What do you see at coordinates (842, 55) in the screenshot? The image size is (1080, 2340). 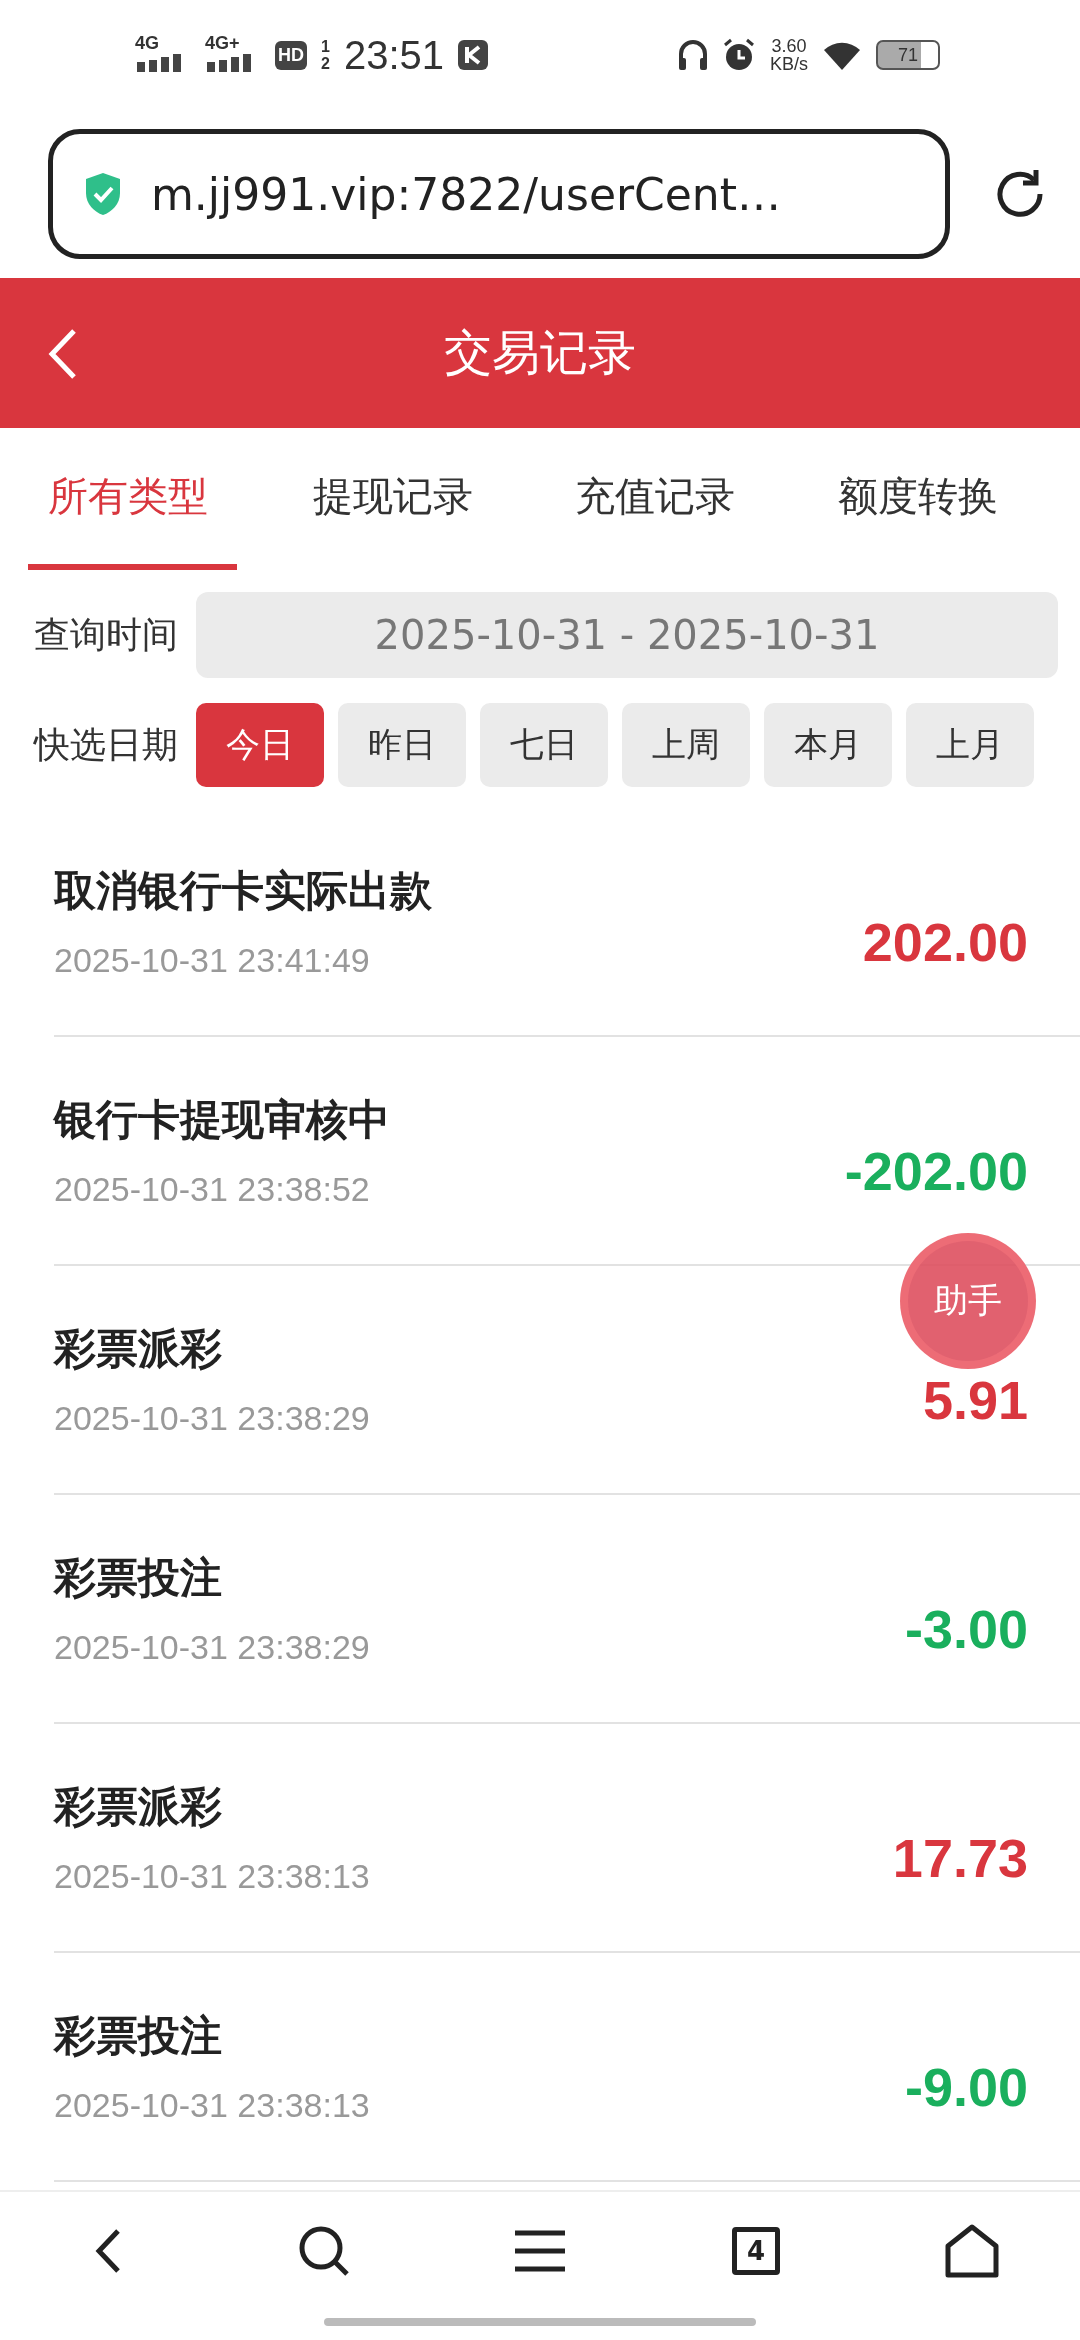 I see `wifi-icon` at bounding box center [842, 55].